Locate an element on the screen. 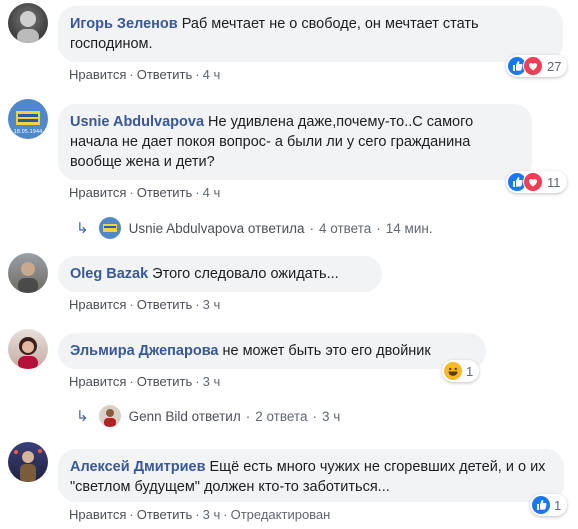 This screenshot has height=529, width=578. reaction-summary: 27 is located at coordinates (537, 66).